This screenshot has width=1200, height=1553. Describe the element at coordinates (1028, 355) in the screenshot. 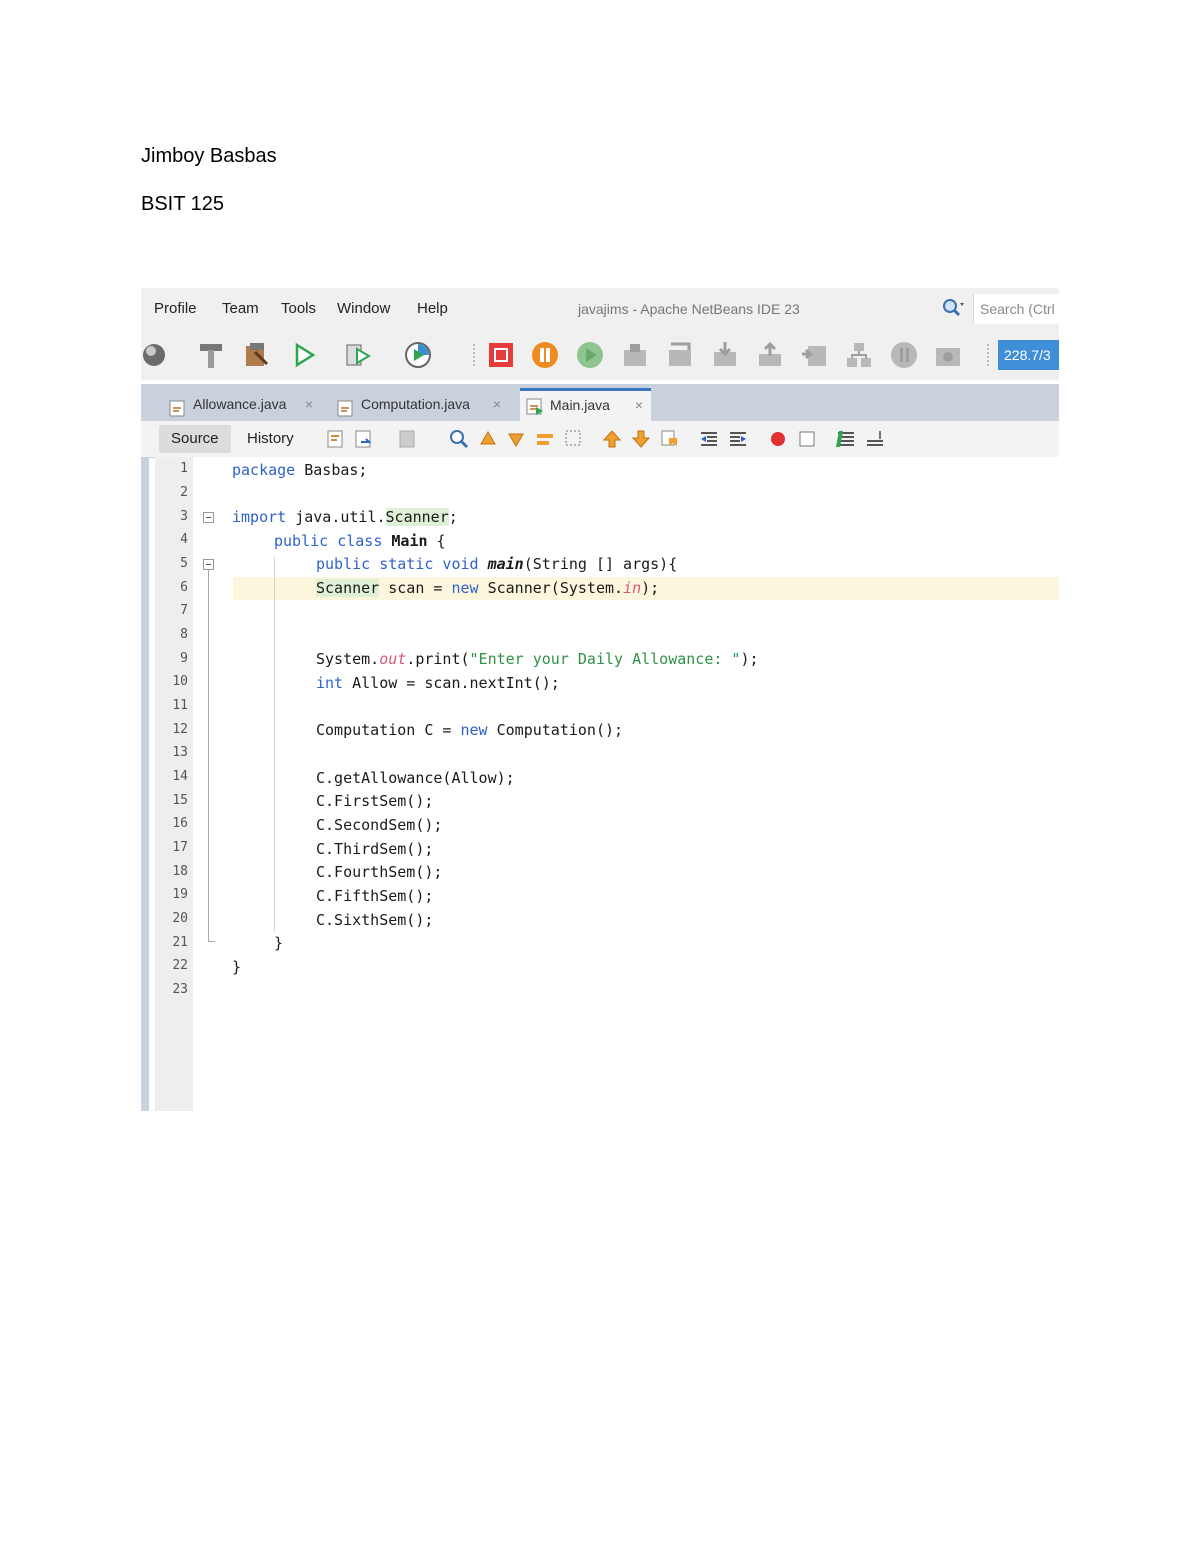

I see `memory-indicator: 228.7/3` at that location.